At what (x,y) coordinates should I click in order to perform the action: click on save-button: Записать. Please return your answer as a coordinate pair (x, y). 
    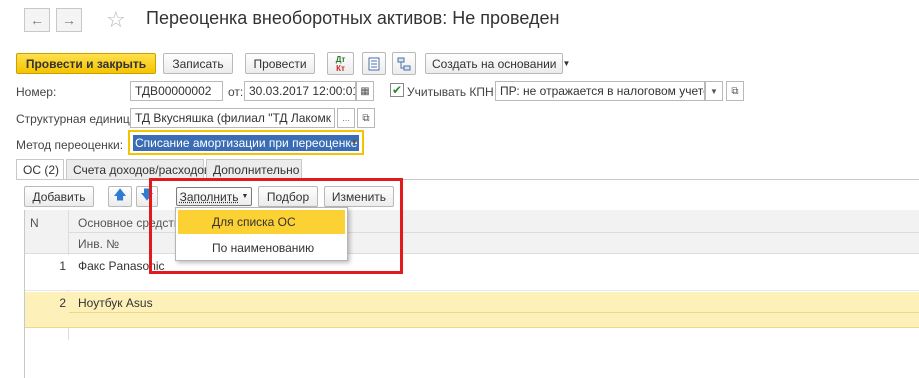
    Looking at the image, I should click on (198, 63).